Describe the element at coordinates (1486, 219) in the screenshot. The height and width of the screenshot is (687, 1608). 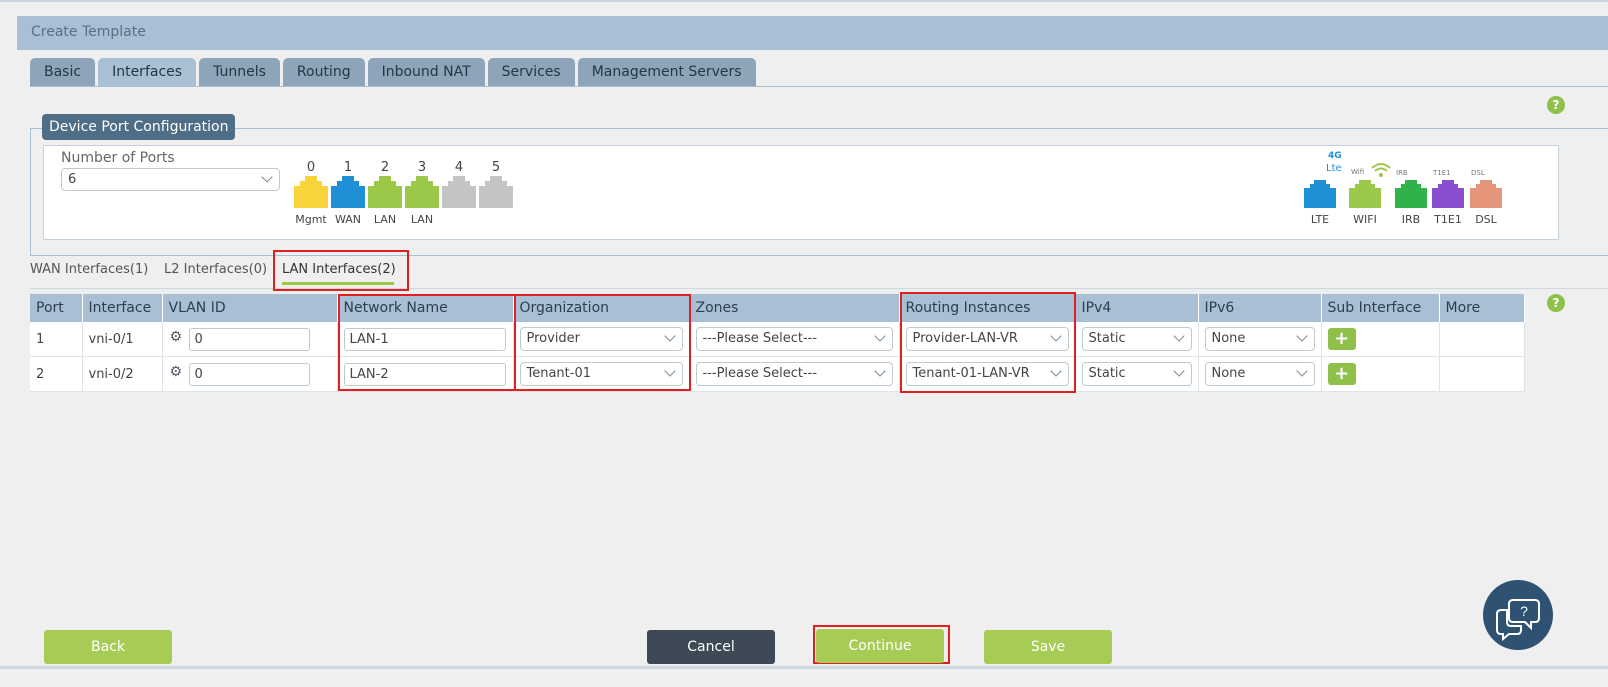
I see `dsl-label: DSL` at that location.